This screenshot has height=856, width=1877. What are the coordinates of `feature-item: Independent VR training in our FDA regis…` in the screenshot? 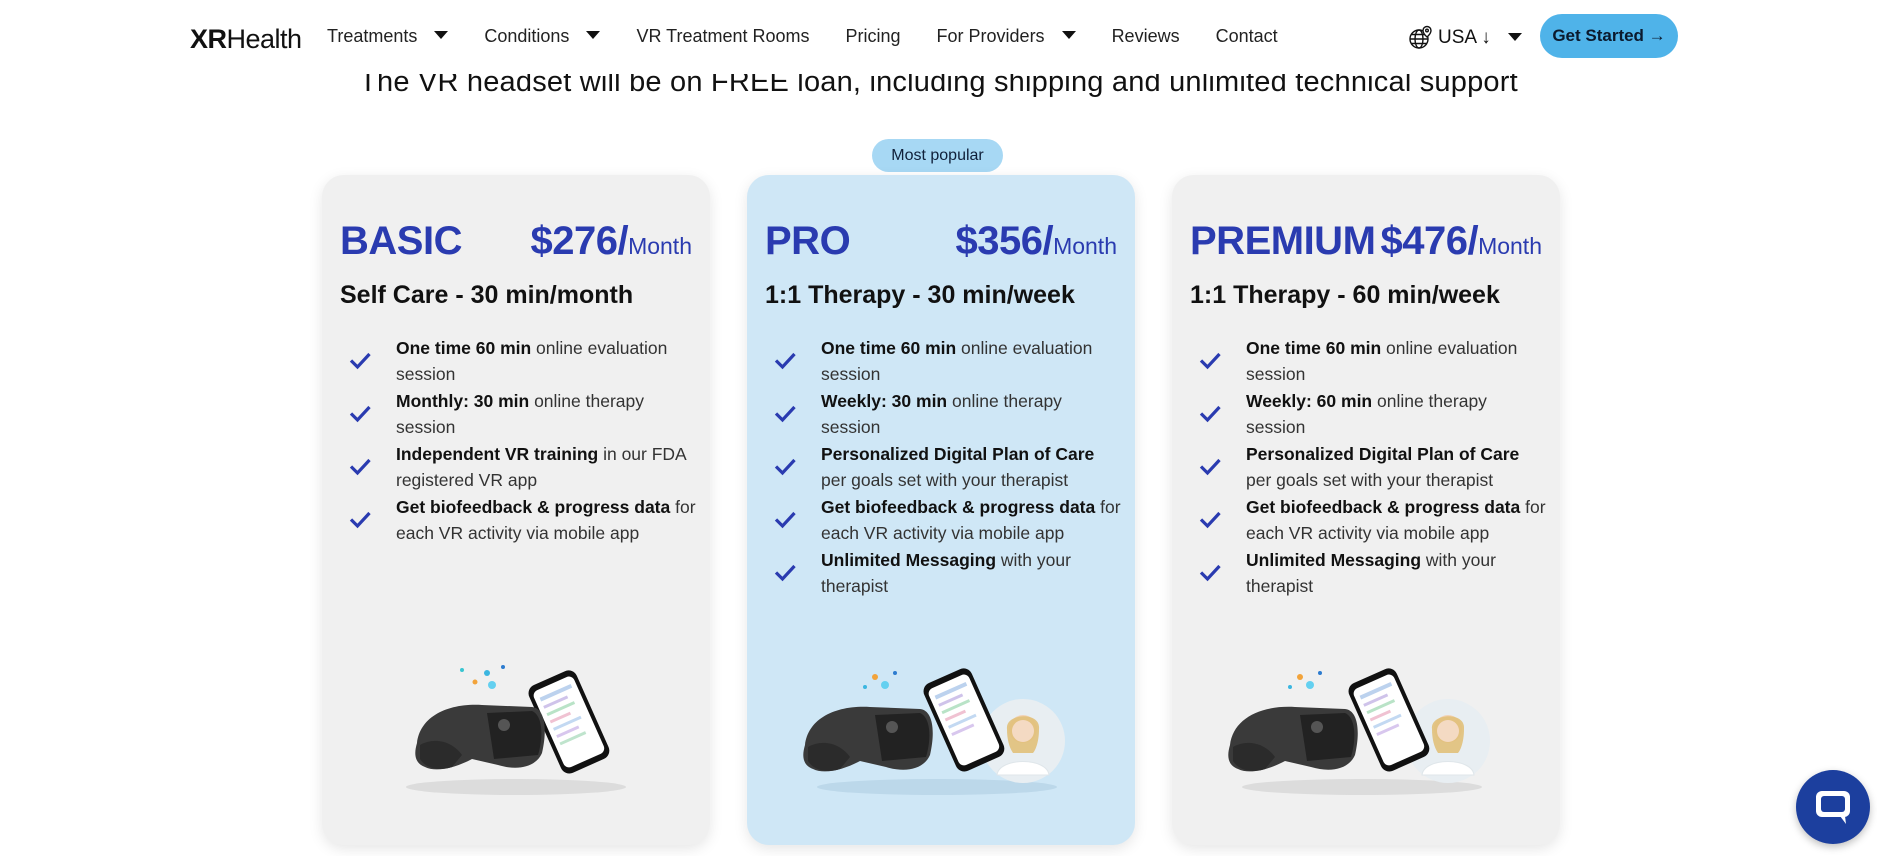 It's located at (518, 467).